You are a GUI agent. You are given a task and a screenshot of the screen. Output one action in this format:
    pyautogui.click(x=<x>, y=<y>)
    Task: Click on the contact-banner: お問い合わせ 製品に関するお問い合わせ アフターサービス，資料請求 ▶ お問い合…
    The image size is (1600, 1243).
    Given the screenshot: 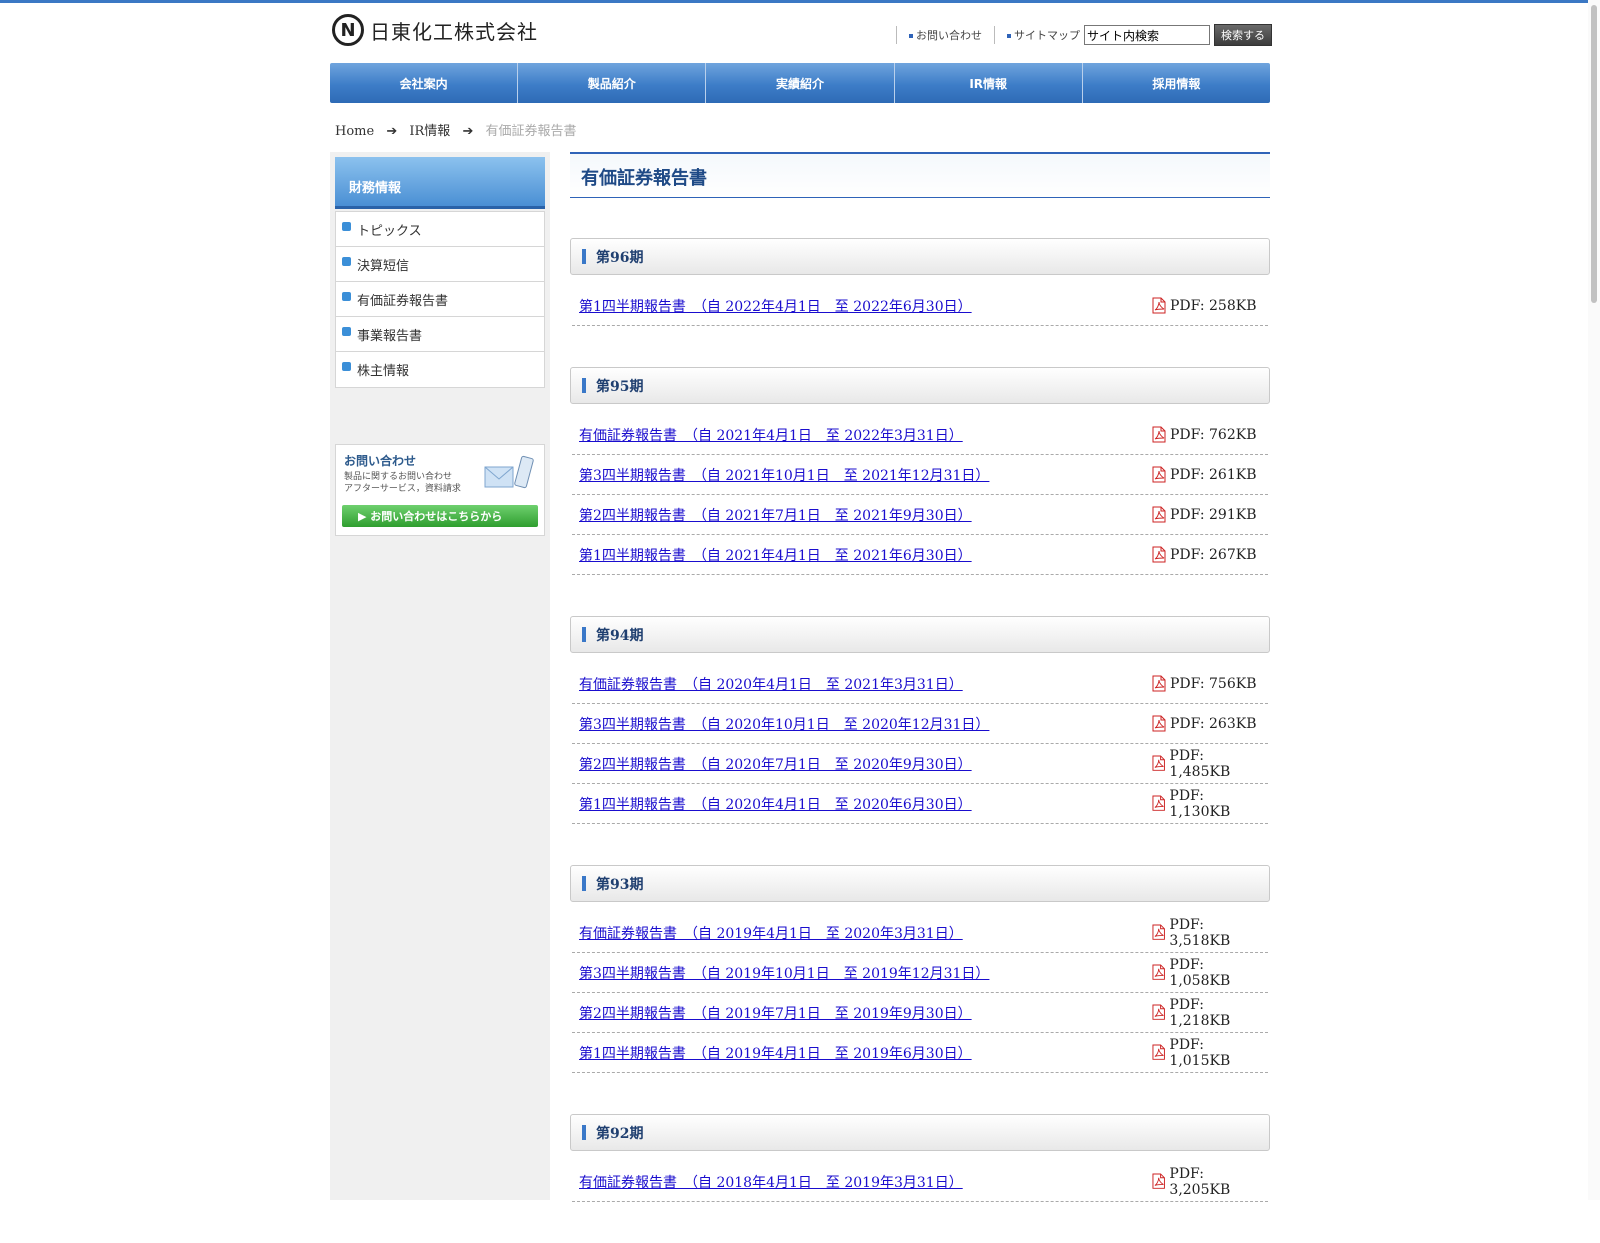 What is the action you would take?
    pyautogui.click(x=440, y=490)
    